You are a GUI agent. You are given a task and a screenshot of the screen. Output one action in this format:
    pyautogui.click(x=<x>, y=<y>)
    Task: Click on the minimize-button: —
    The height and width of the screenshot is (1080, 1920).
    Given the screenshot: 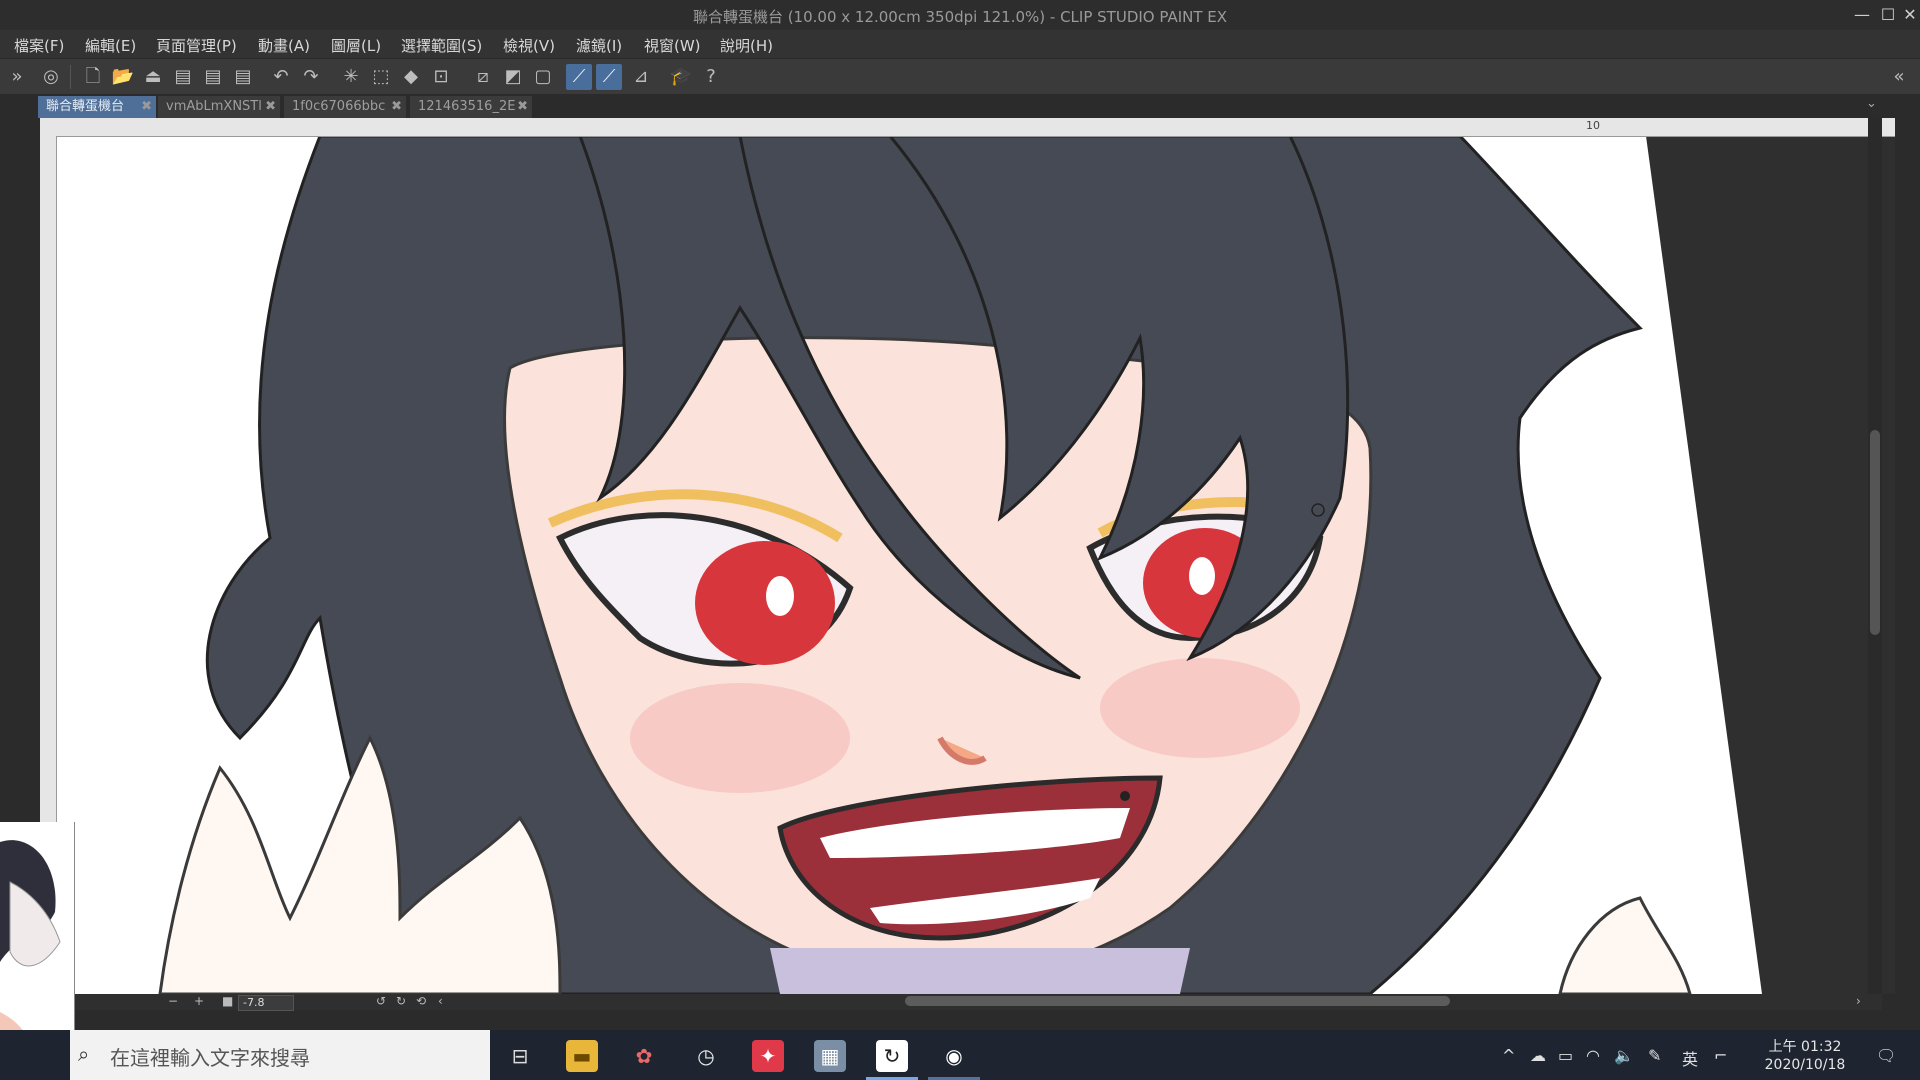 What is the action you would take?
    pyautogui.click(x=1862, y=15)
    